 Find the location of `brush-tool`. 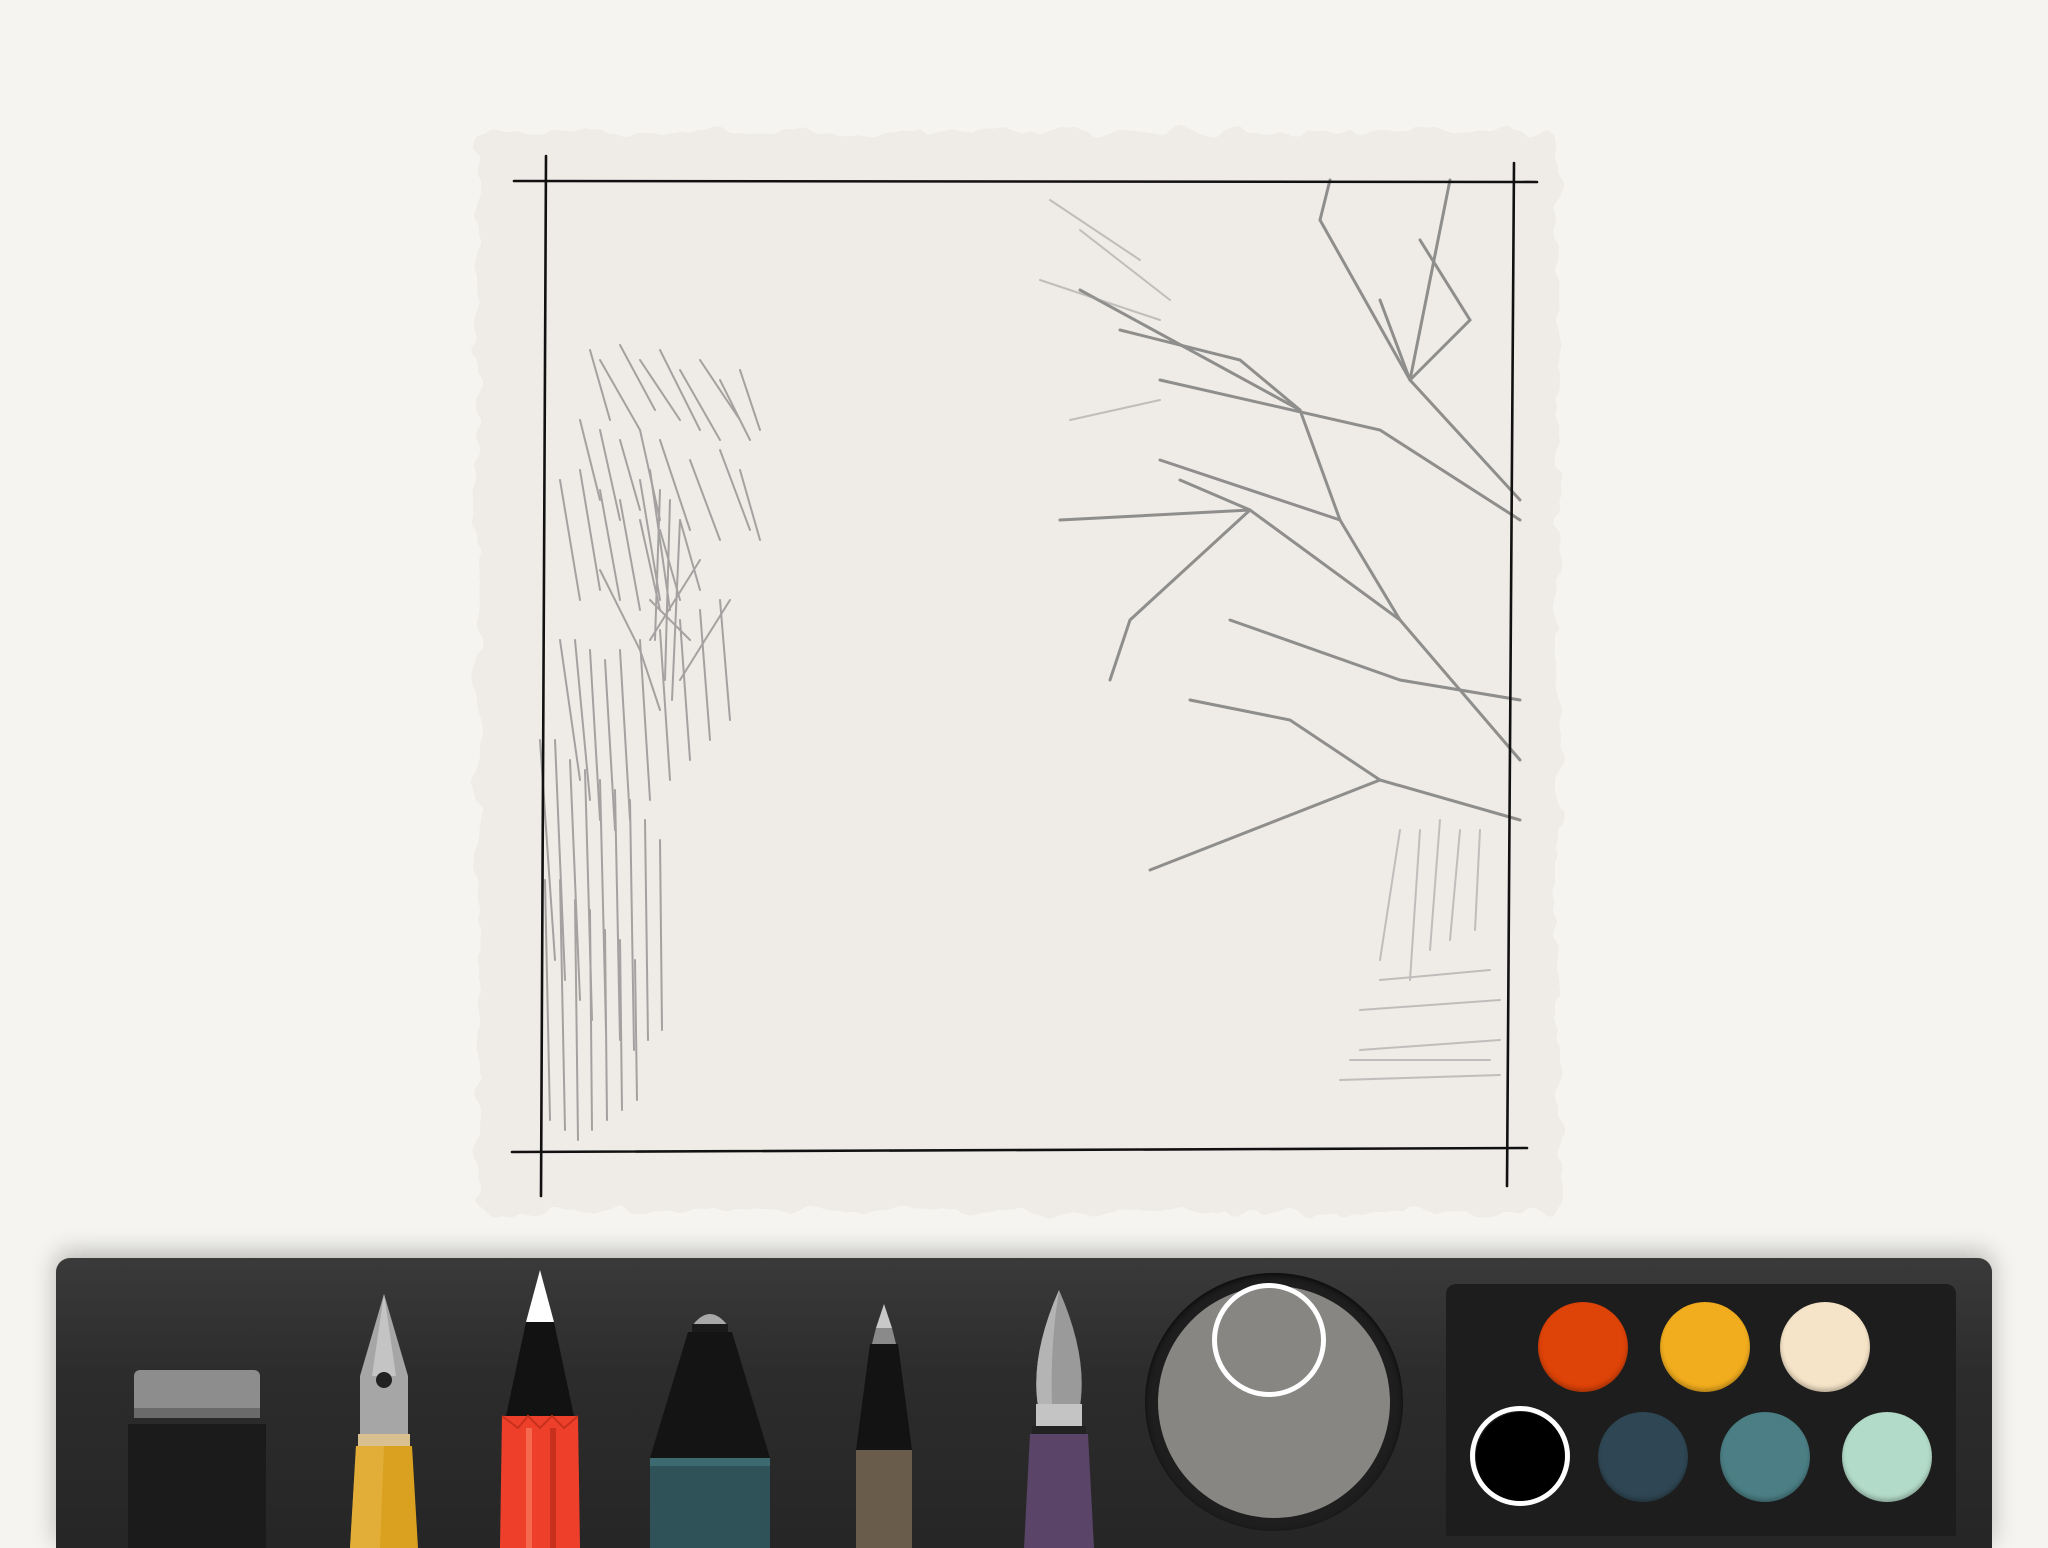

brush-tool is located at coordinates (1059, 1417).